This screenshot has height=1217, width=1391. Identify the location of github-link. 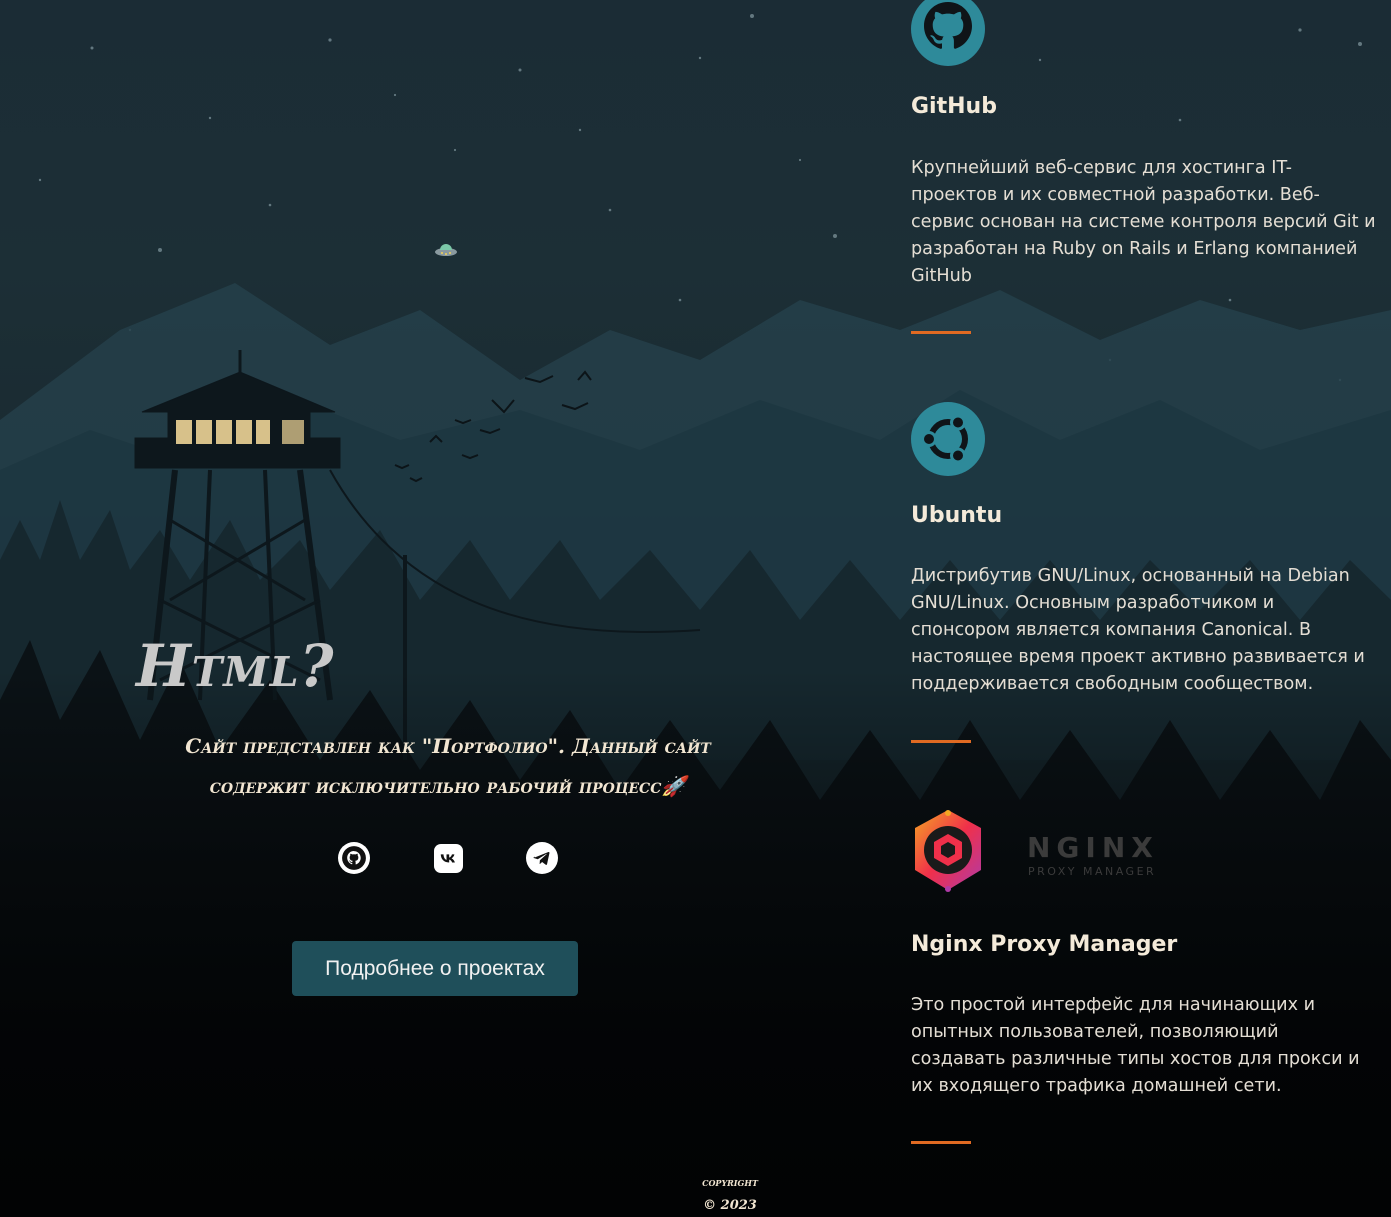
(354, 858).